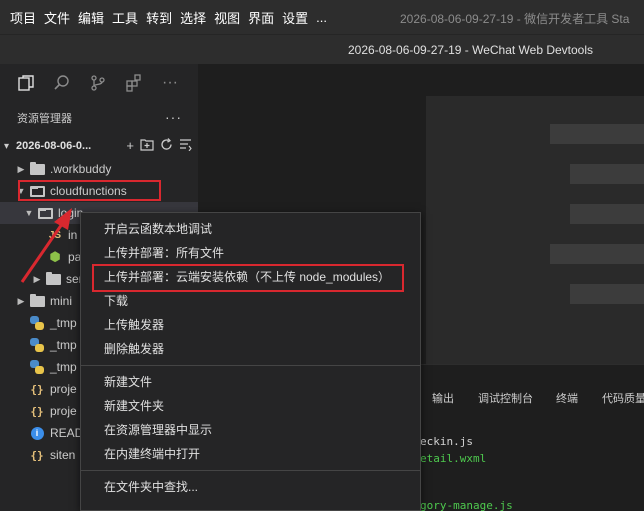 The height and width of the screenshot is (511, 644). What do you see at coordinates (99, 146) in the screenshot?
I see `project-root: ▾ 2026-08-06-0... +` at bounding box center [99, 146].